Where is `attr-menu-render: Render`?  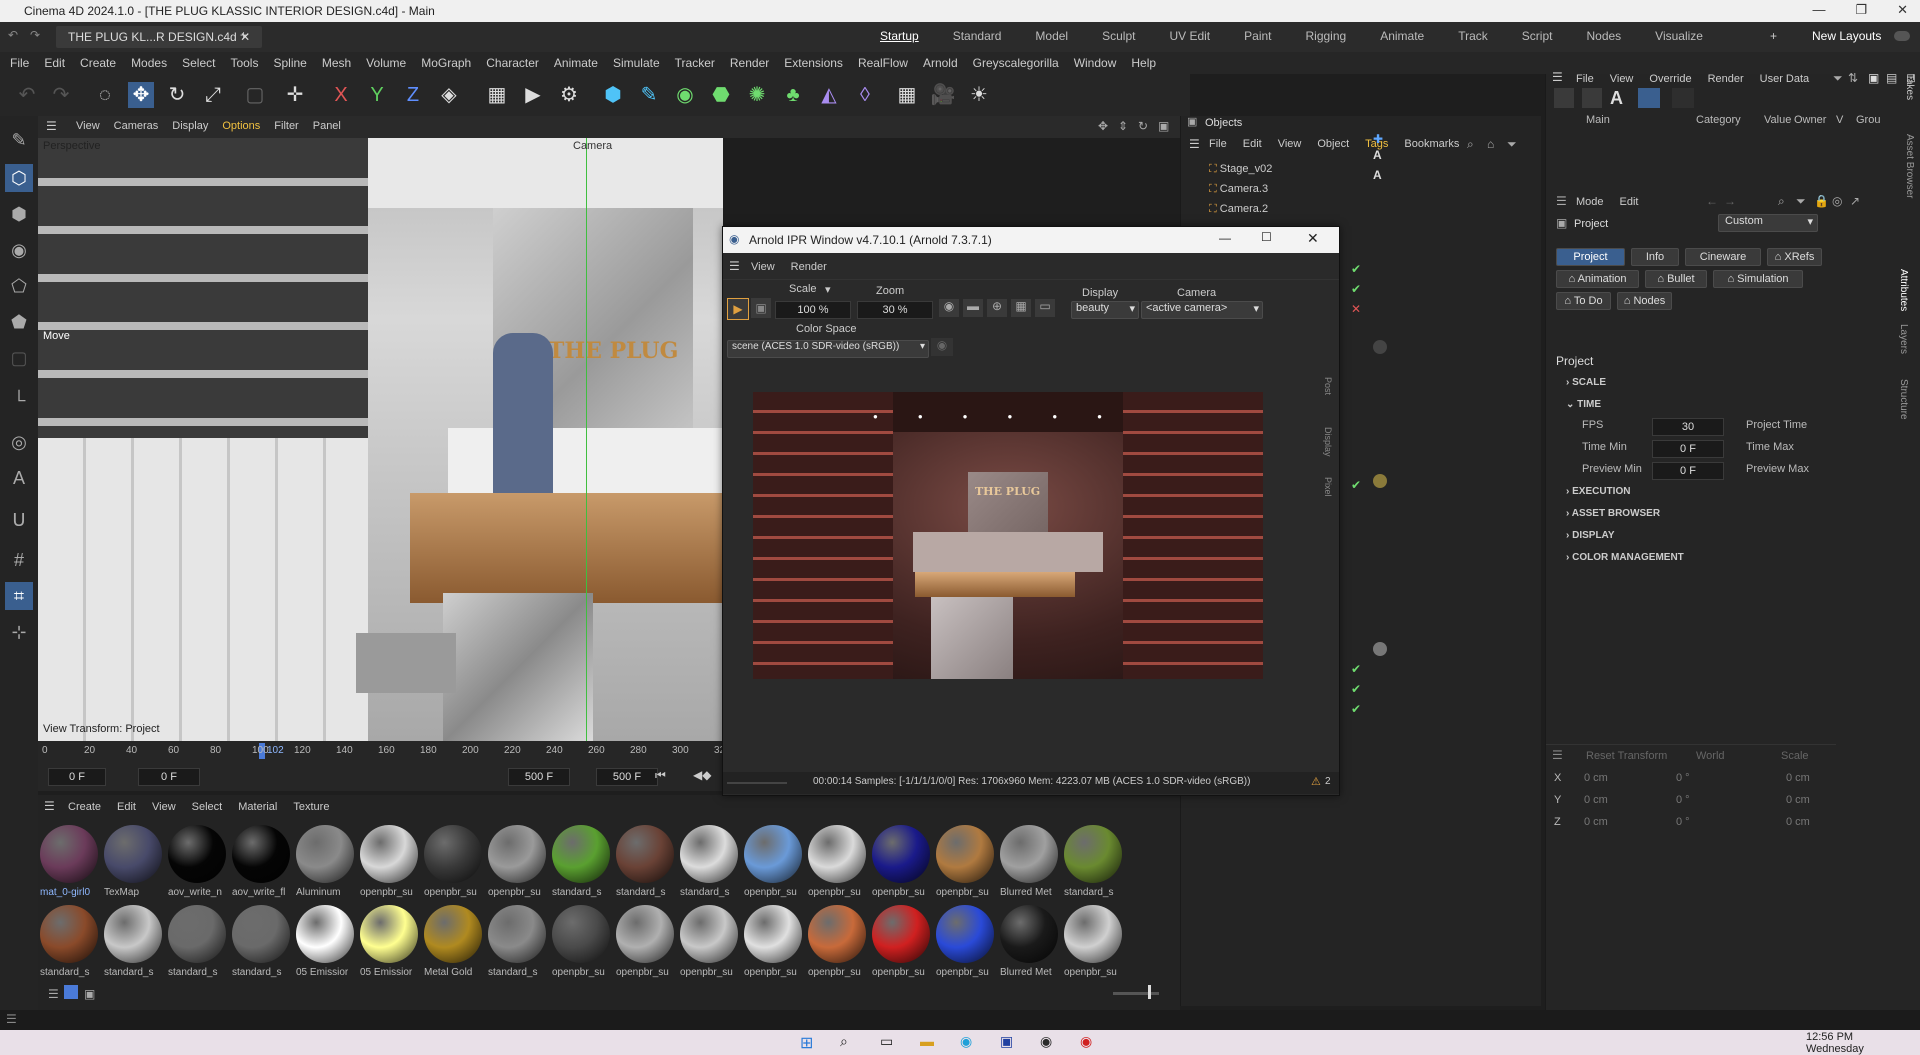
attr-menu-render: Render is located at coordinates (1726, 79).